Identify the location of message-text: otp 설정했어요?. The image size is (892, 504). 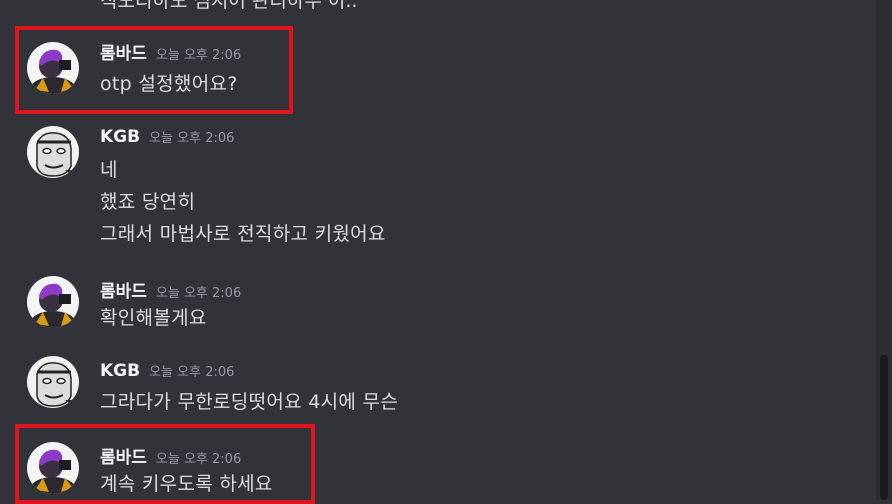
(169, 84).